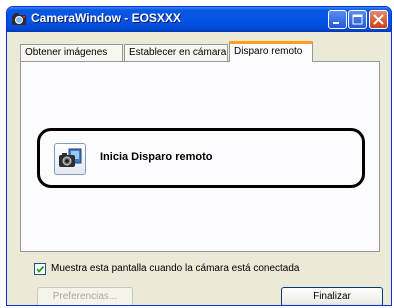  I want to click on start-remote-shooting-button, so click(70, 159).